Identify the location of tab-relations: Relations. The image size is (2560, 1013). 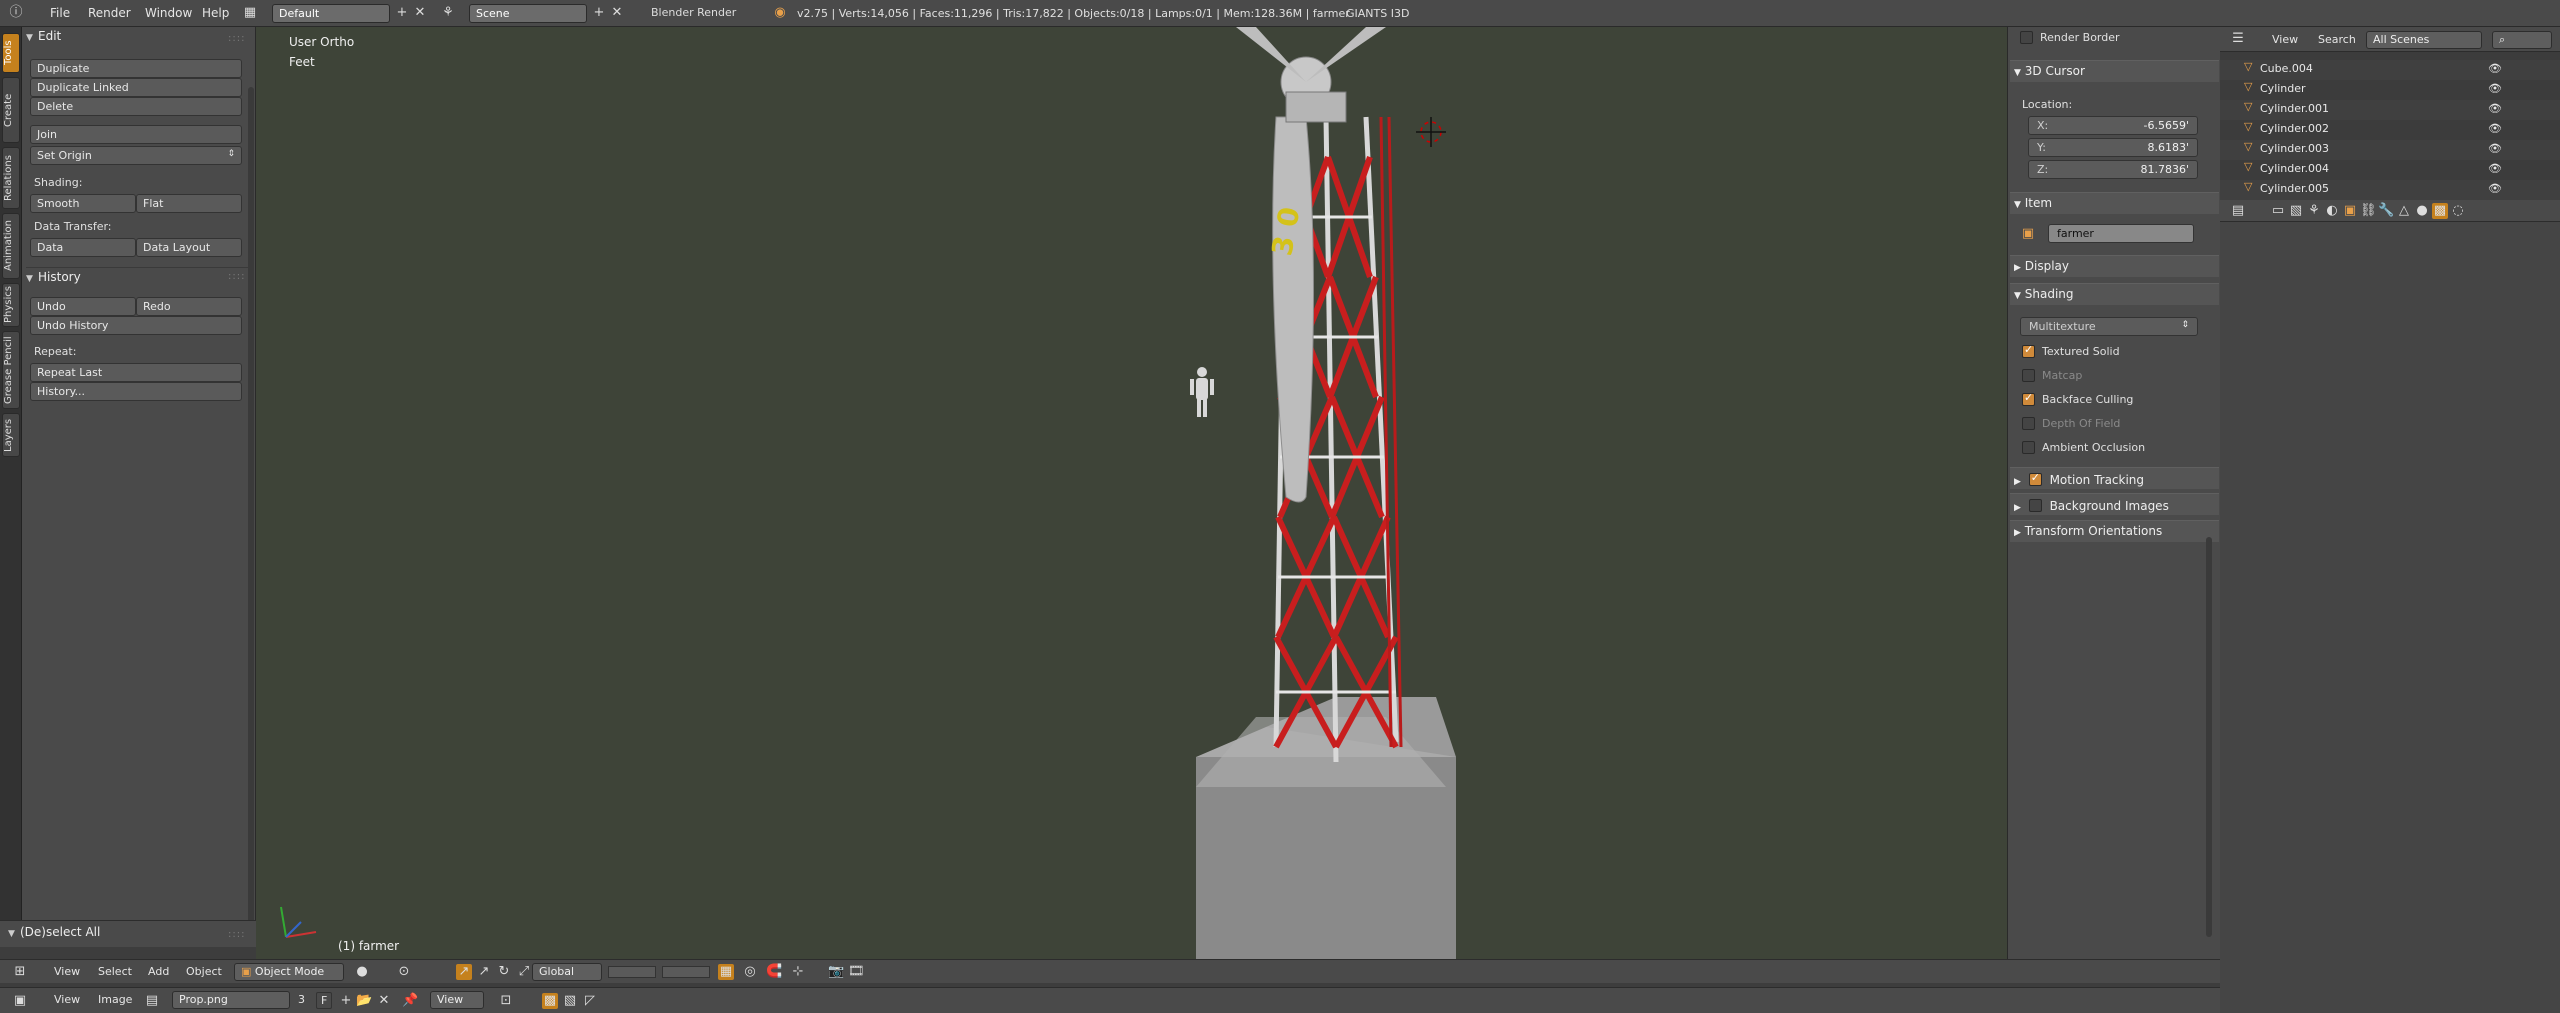
(11, 178).